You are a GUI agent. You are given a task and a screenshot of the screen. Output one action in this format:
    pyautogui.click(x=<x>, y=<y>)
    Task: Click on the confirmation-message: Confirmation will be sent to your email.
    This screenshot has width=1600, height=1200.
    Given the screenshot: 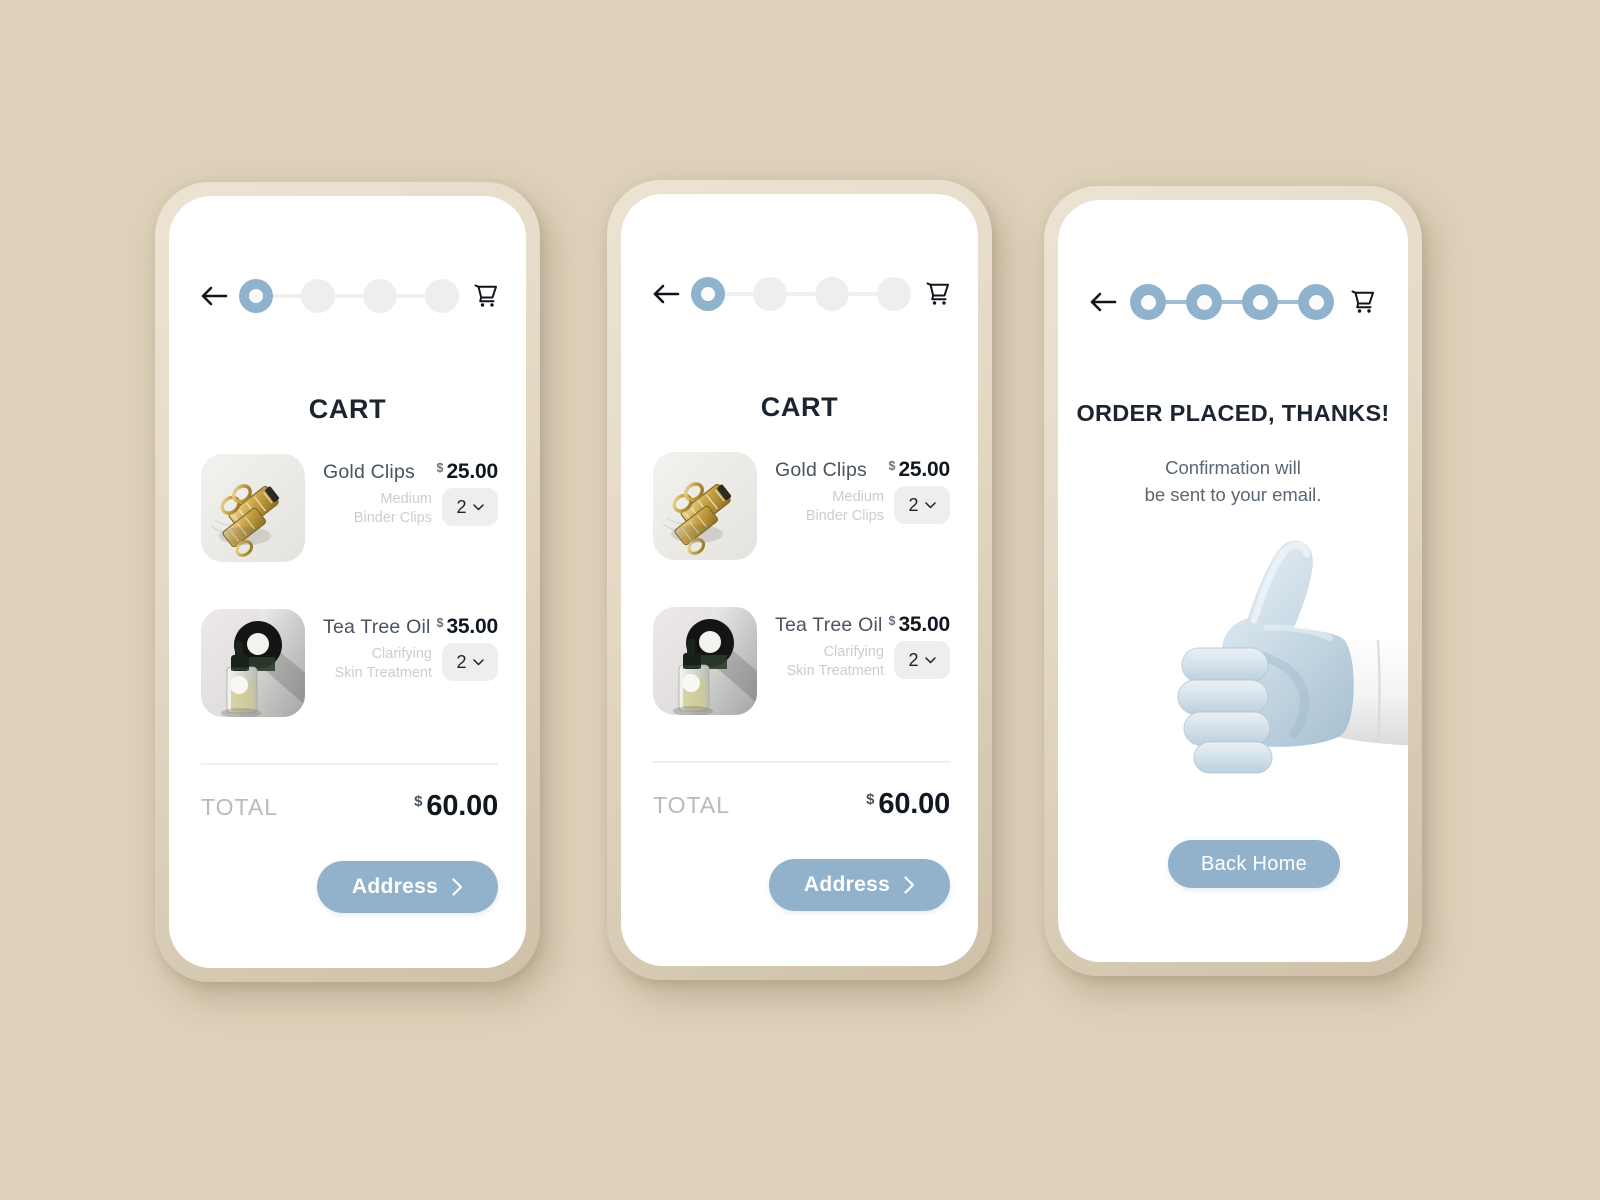 What is the action you would take?
    pyautogui.click(x=1233, y=482)
    